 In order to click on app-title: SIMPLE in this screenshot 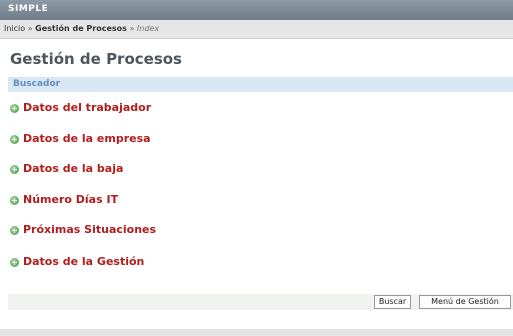, I will do `click(28, 9)`.